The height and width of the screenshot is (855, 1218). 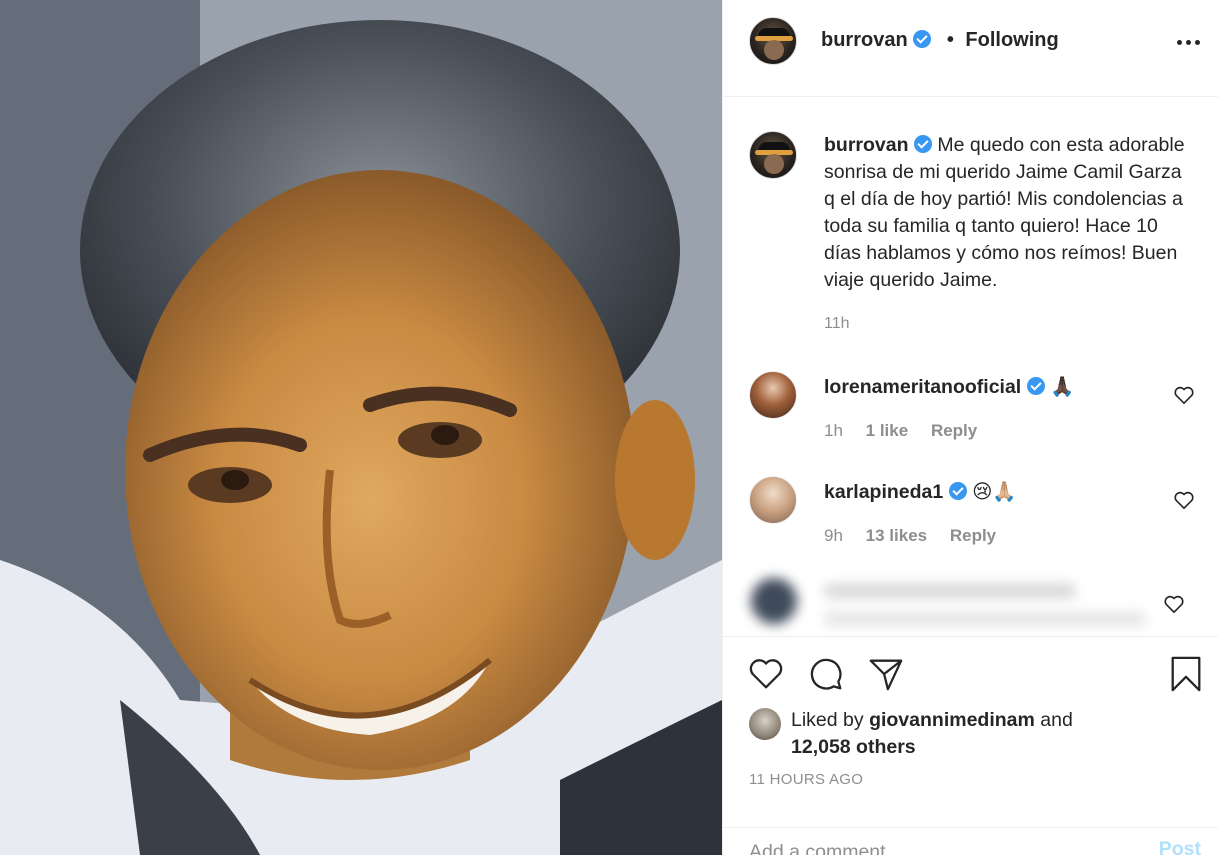 What do you see at coordinates (939, 846) in the screenshot?
I see `comment-input` at bounding box center [939, 846].